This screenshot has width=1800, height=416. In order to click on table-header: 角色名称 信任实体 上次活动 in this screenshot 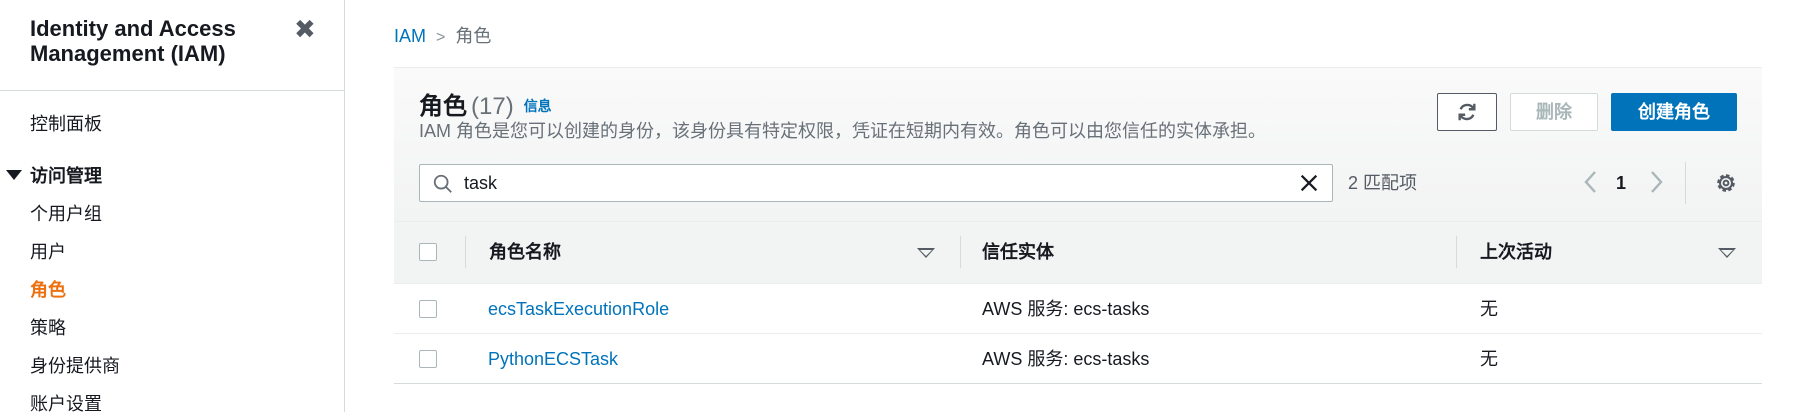, I will do `click(1078, 252)`.